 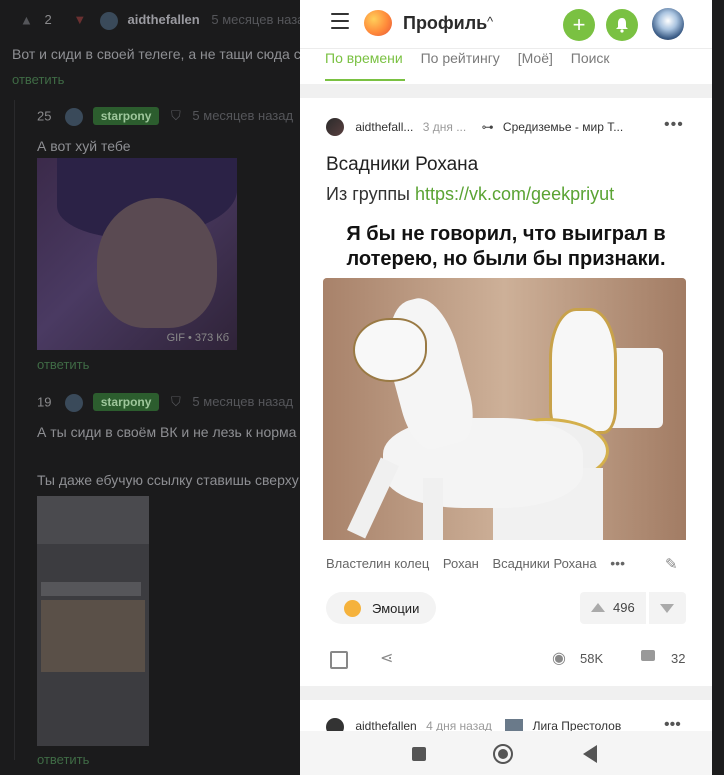 I want to click on comment-icon, so click(x=648, y=655).